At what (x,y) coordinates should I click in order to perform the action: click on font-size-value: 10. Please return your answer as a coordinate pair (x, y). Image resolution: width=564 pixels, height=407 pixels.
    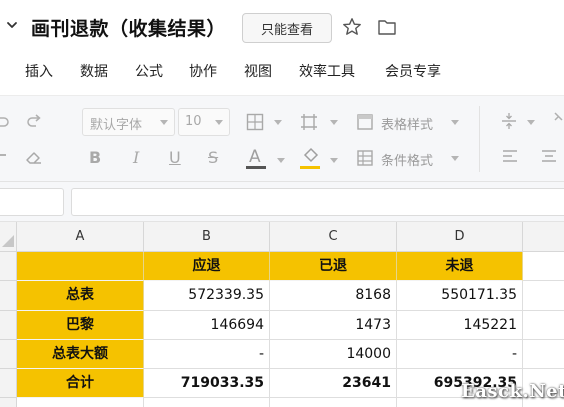
    Looking at the image, I should click on (193, 121).